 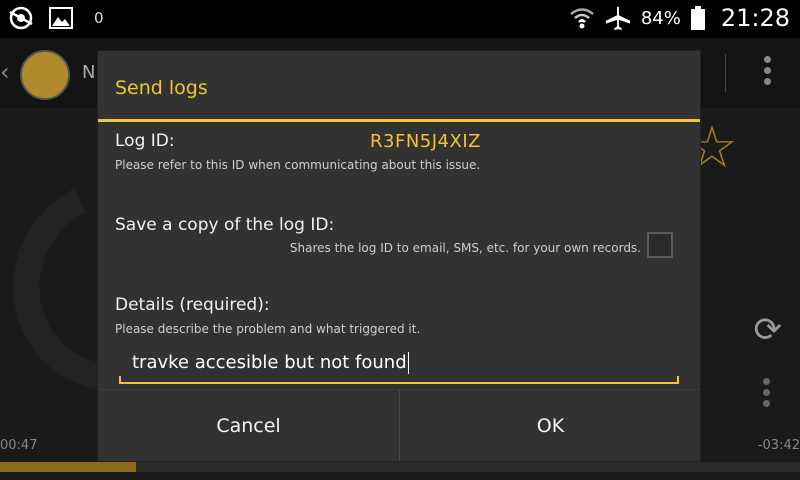 I want to click on repeat-icon: ⟳, so click(x=768, y=330).